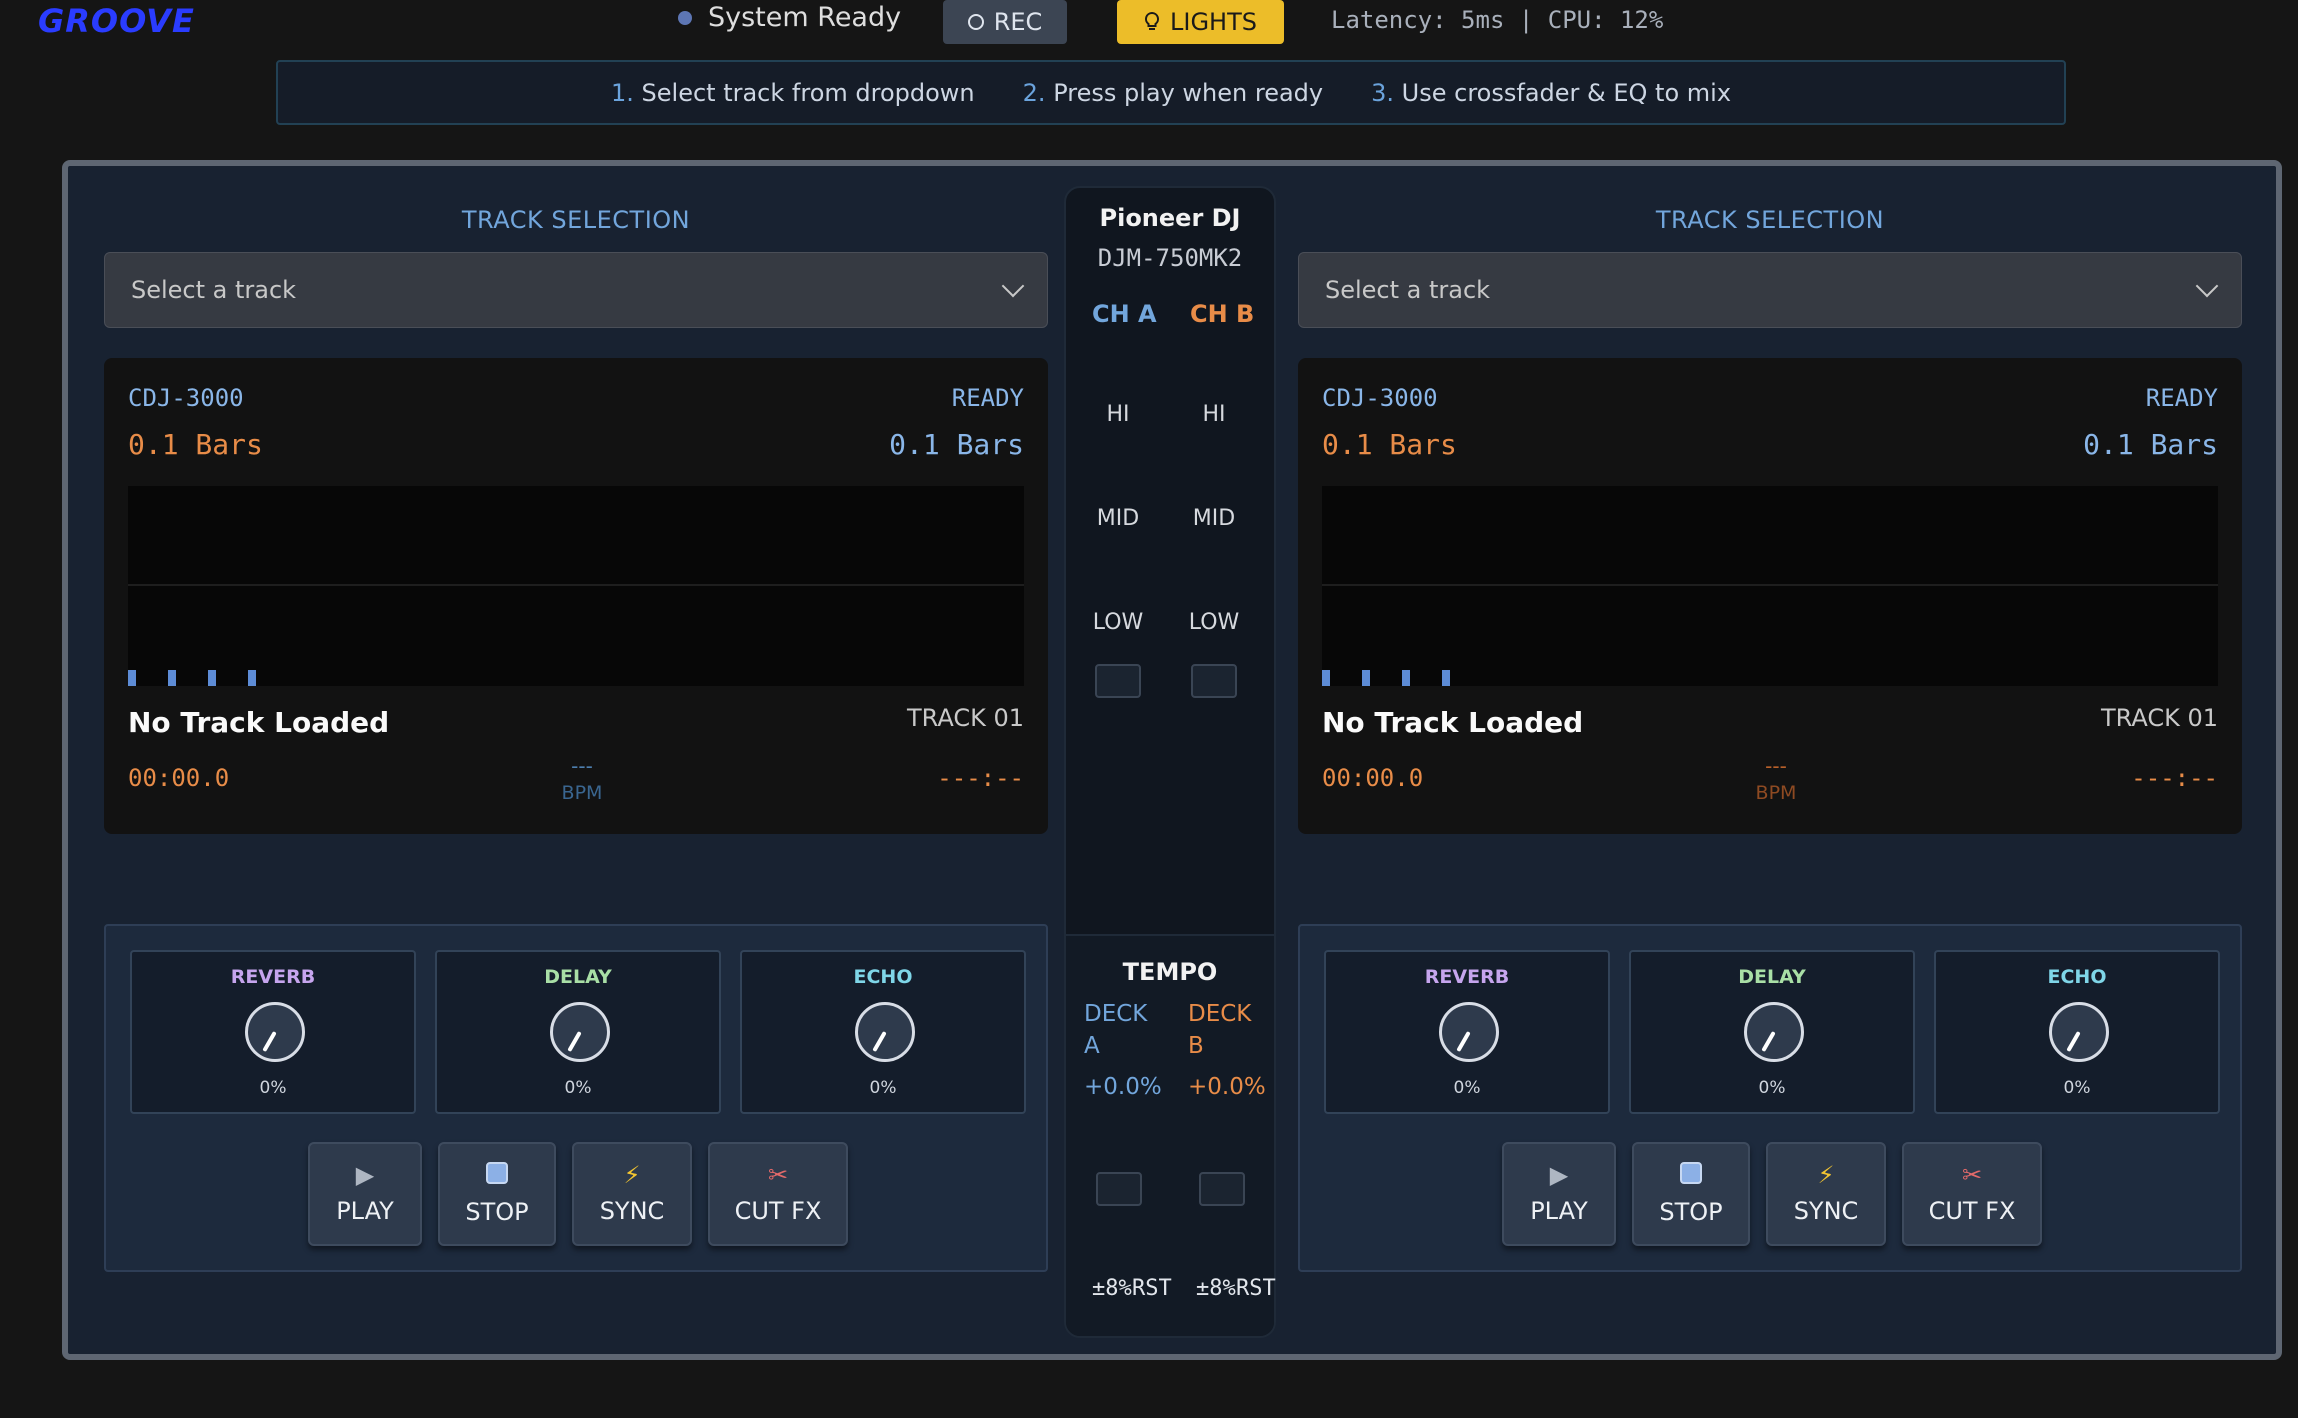  I want to click on eq-mid-a: MID, so click(1118, 518).